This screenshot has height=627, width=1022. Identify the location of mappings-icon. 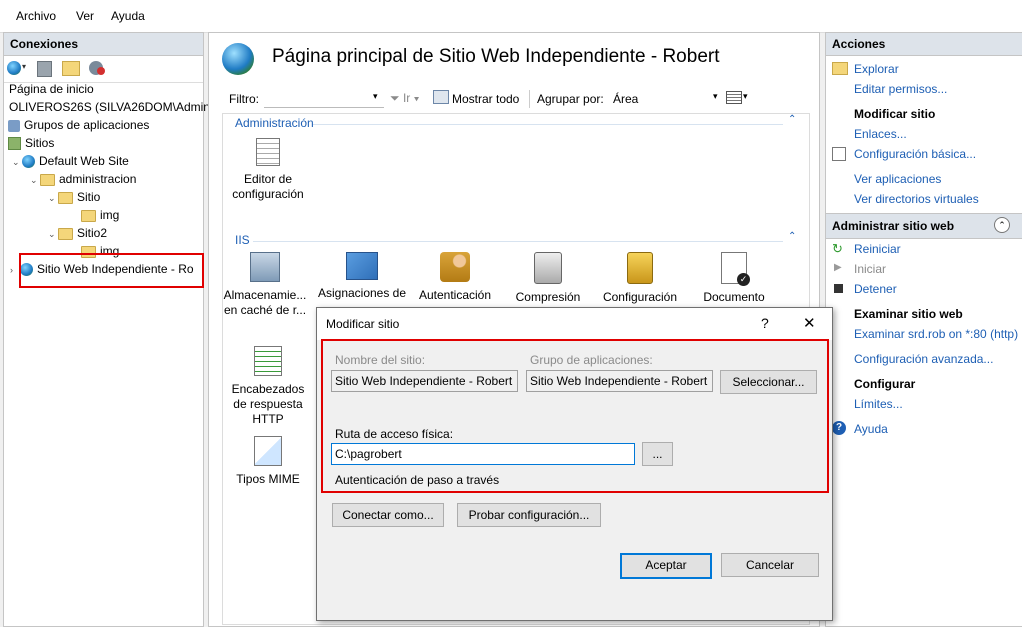
(362, 266).